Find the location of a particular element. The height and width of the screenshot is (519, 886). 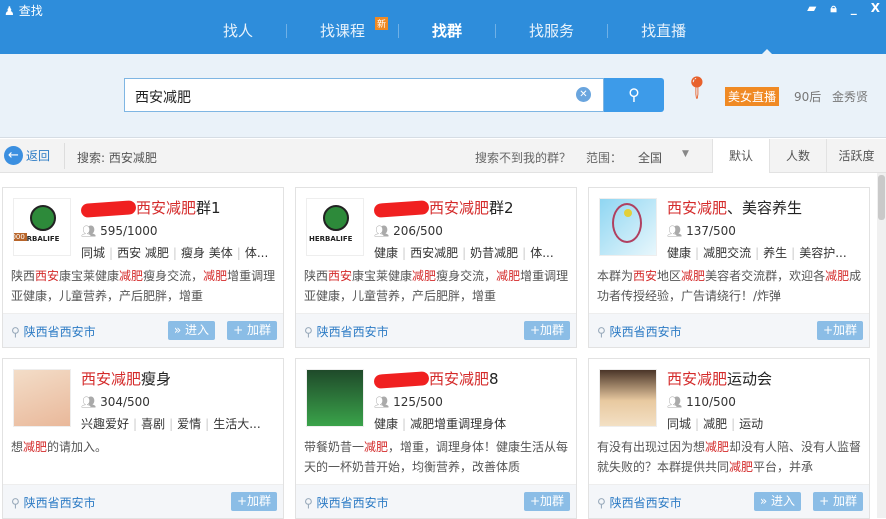

group-name: 西安减肥、美容养生 is located at coordinates (734, 207).